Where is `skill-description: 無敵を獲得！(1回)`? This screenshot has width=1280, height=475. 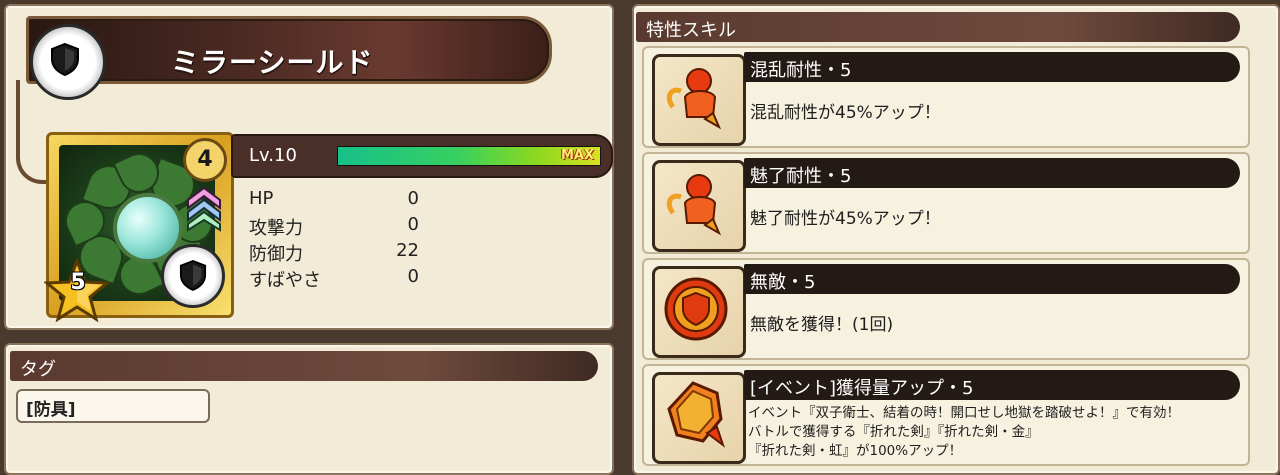 skill-description: 無敵を獲得！(1回) is located at coordinates (822, 325).